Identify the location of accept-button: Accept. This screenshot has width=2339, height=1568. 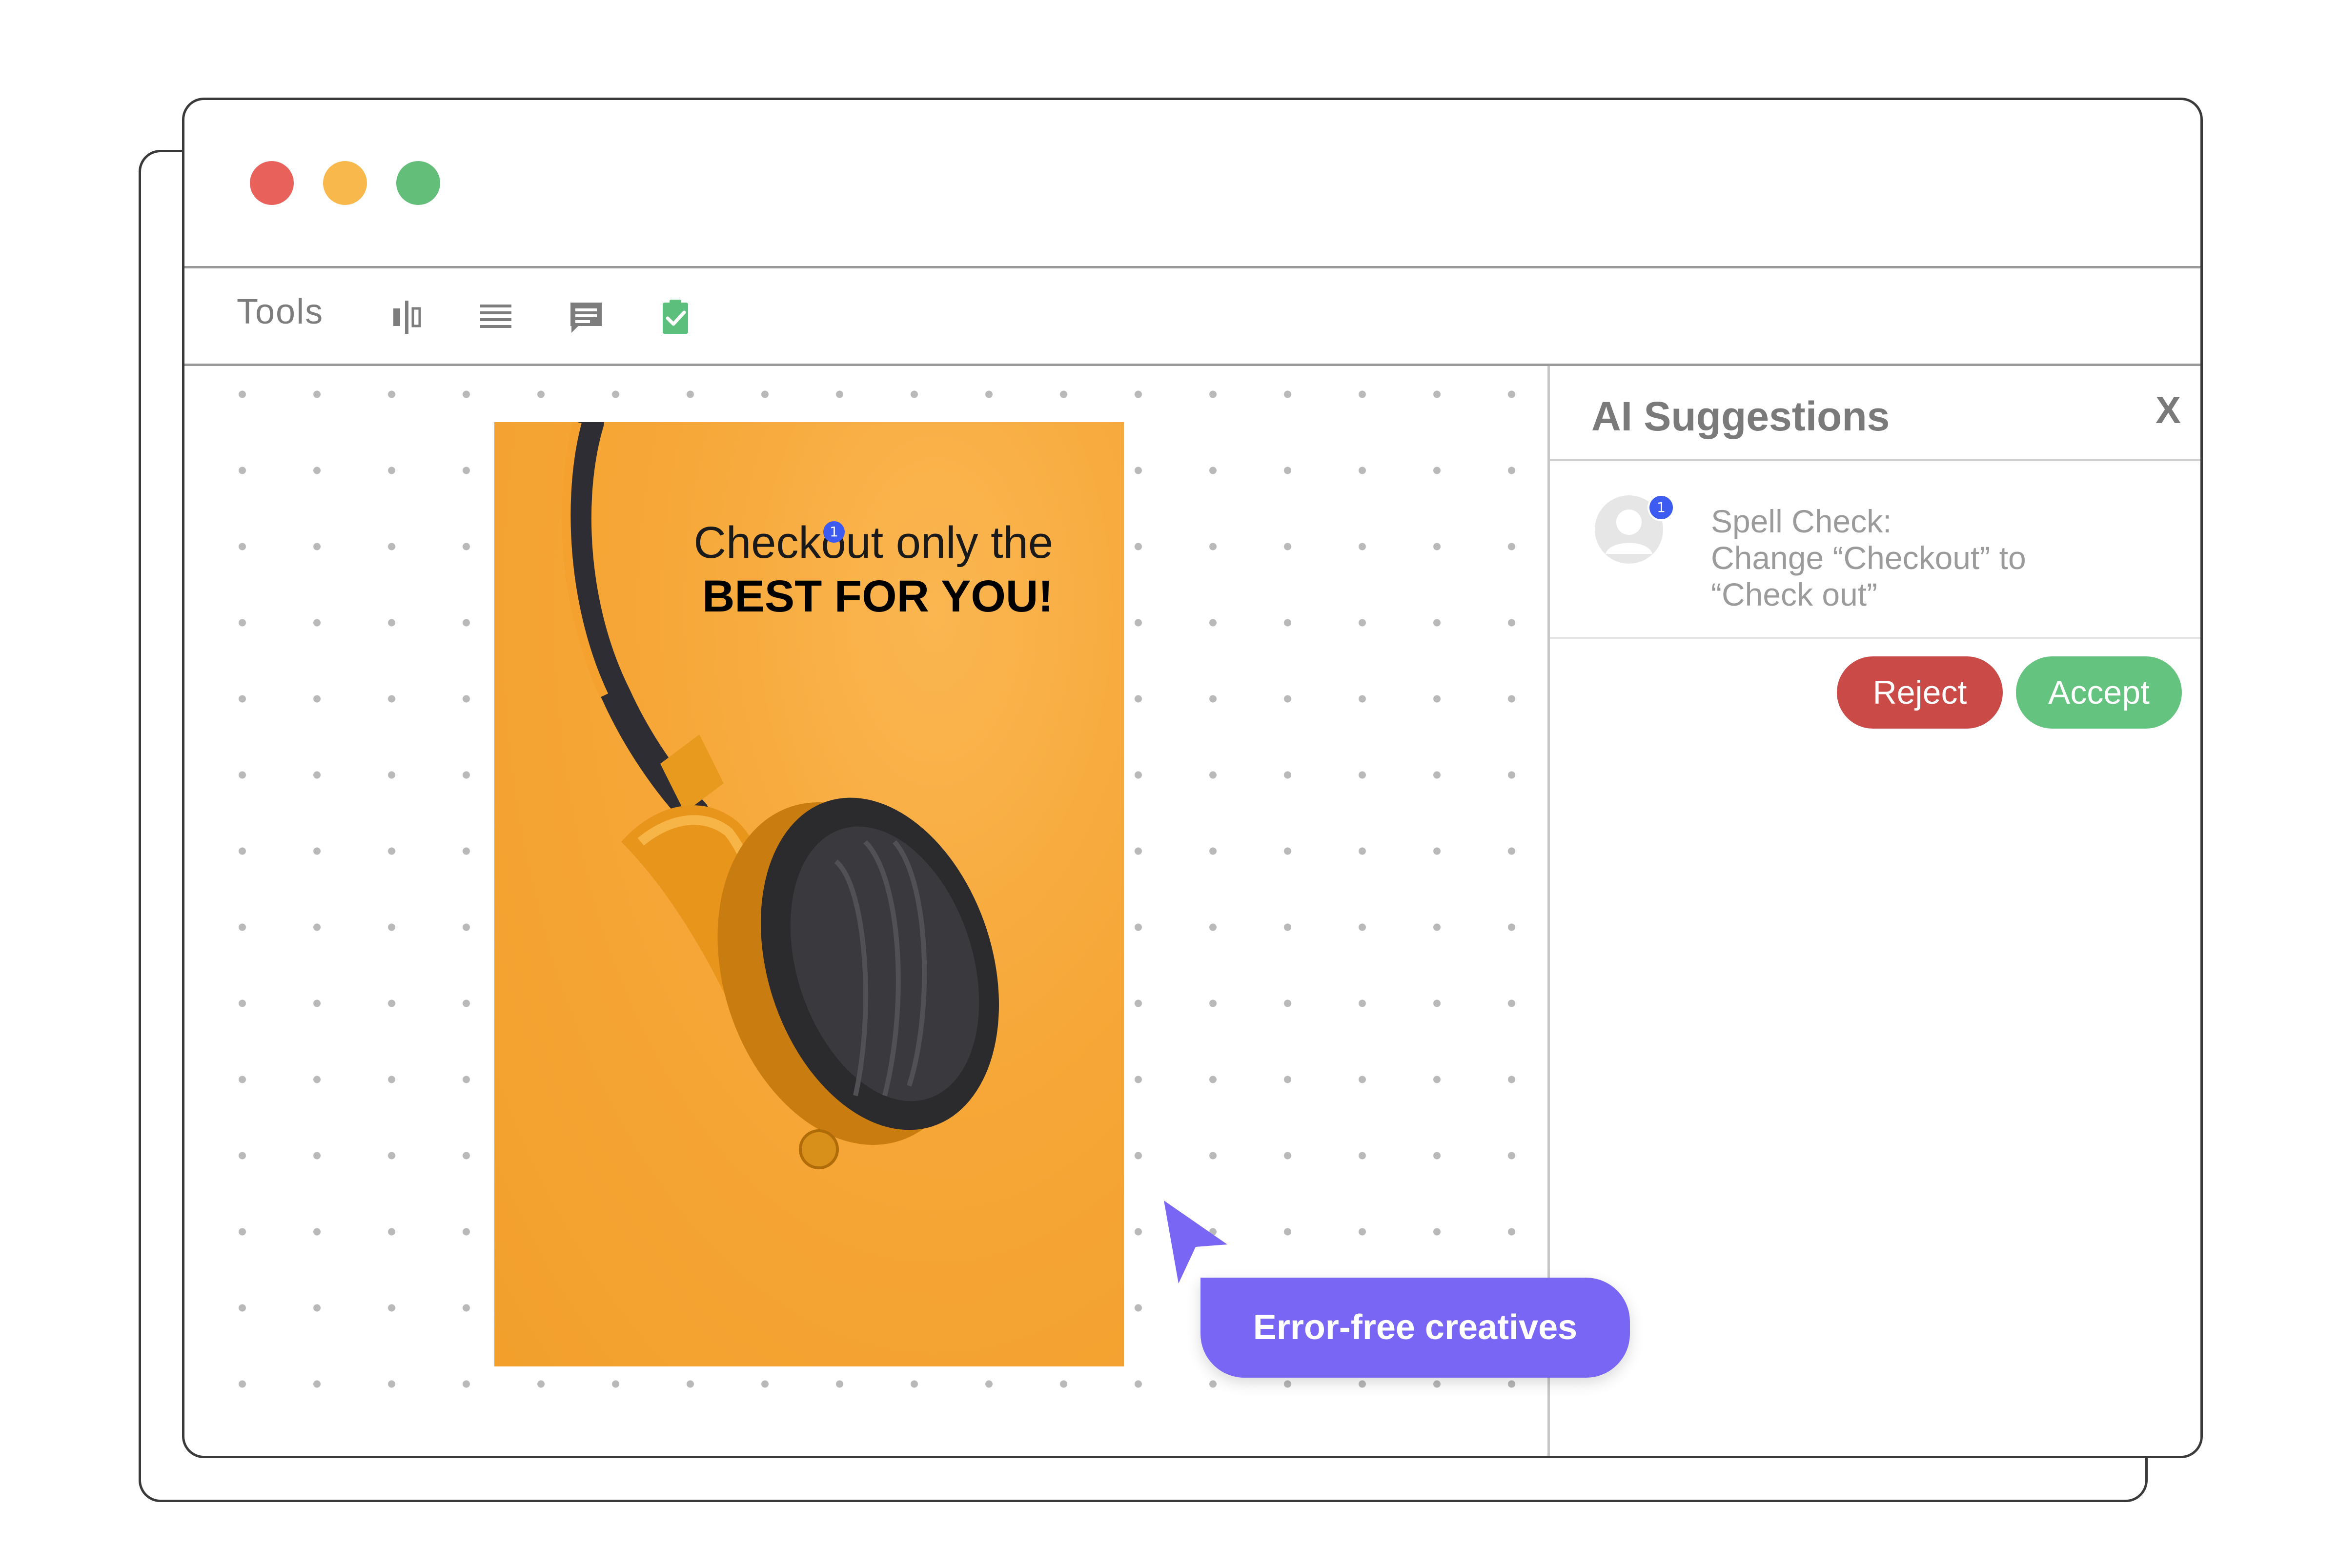
(2099, 692).